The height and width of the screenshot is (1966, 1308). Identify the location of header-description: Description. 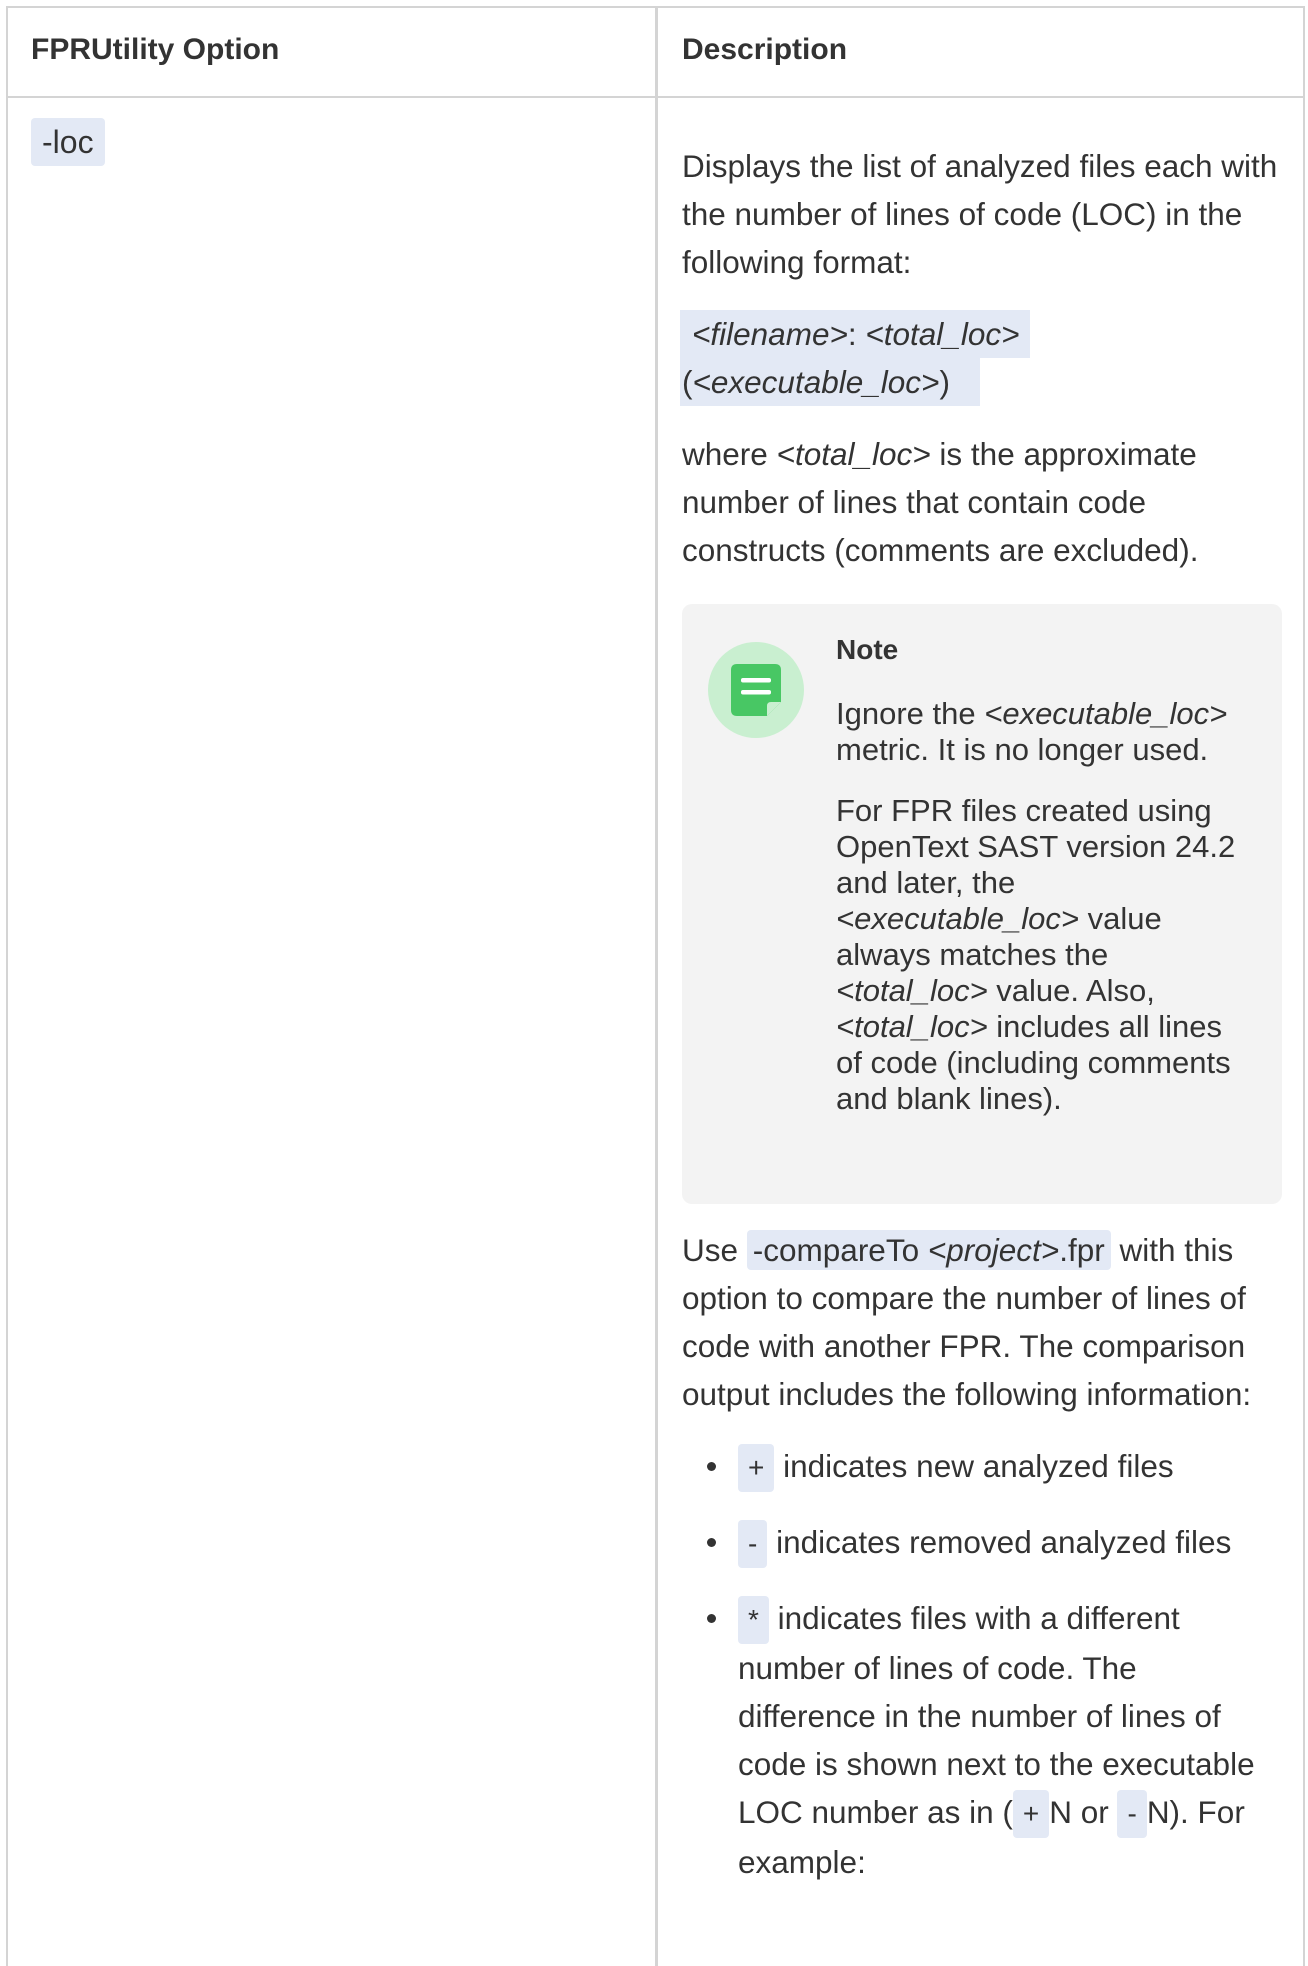
(765, 49).